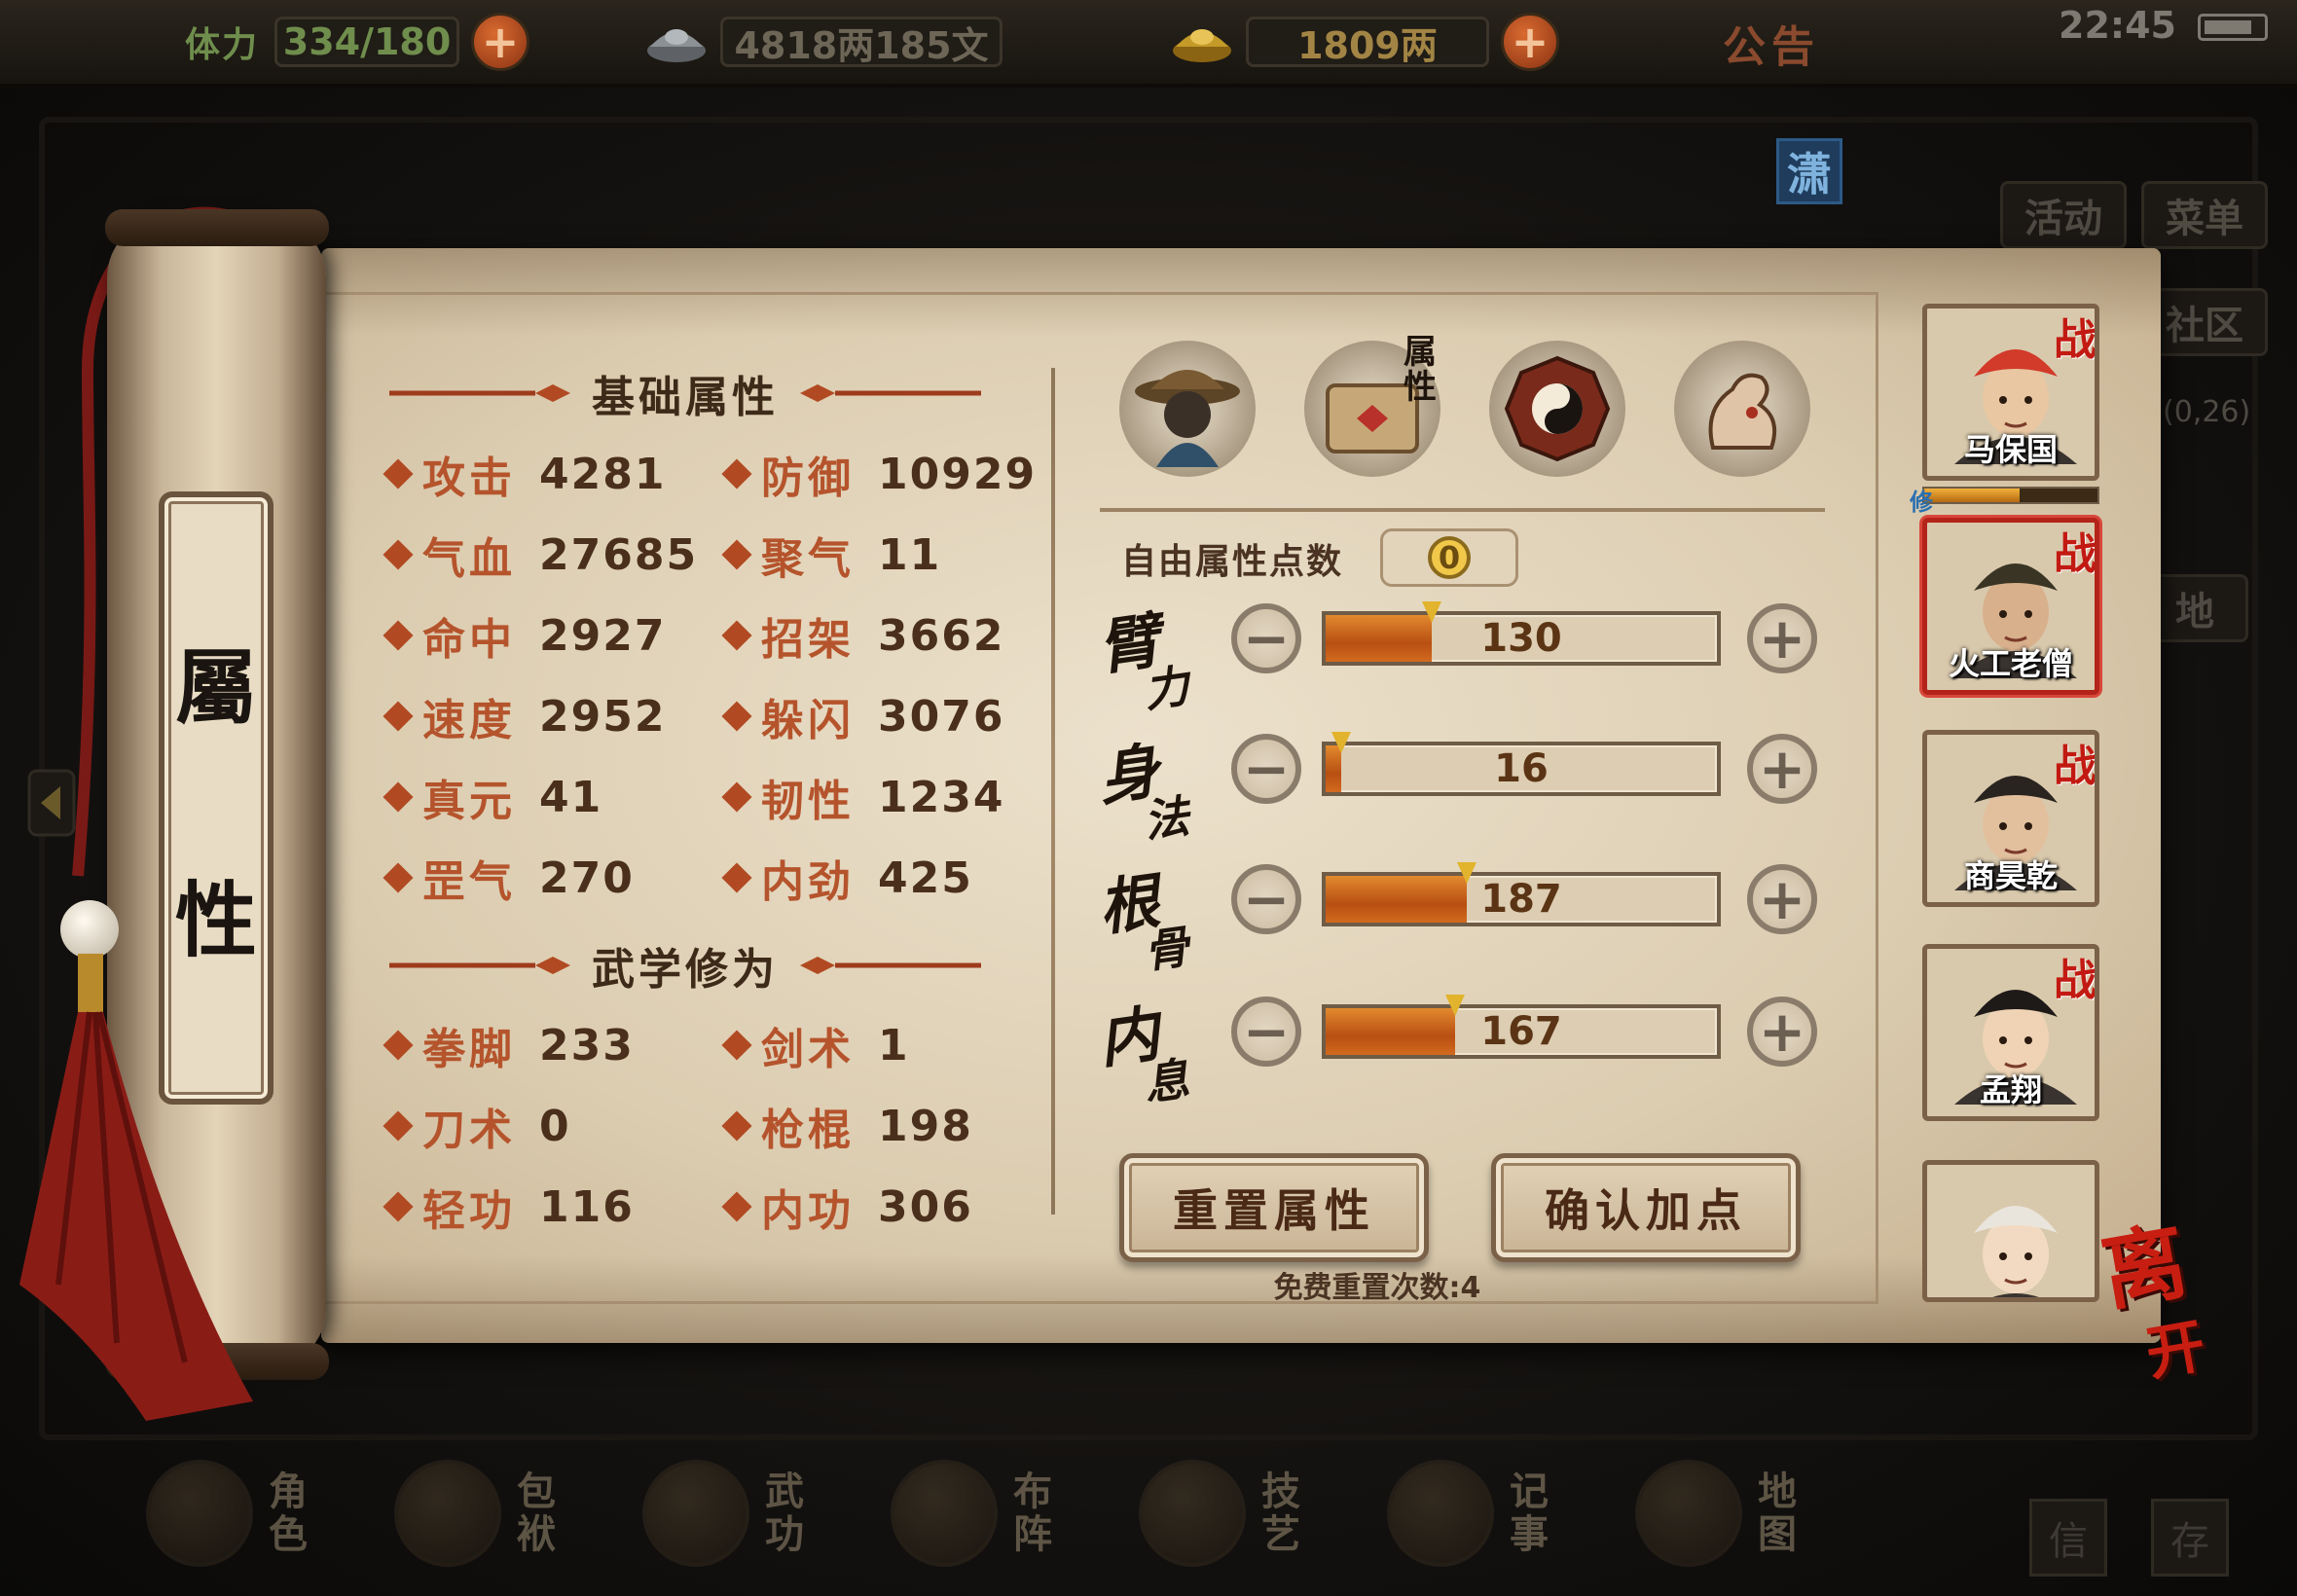  What do you see at coordinates (1377, 1288) in the screenshot?
I see `free-reset-count: 免费重置次数:4` at bounding box center [1377, 1288].